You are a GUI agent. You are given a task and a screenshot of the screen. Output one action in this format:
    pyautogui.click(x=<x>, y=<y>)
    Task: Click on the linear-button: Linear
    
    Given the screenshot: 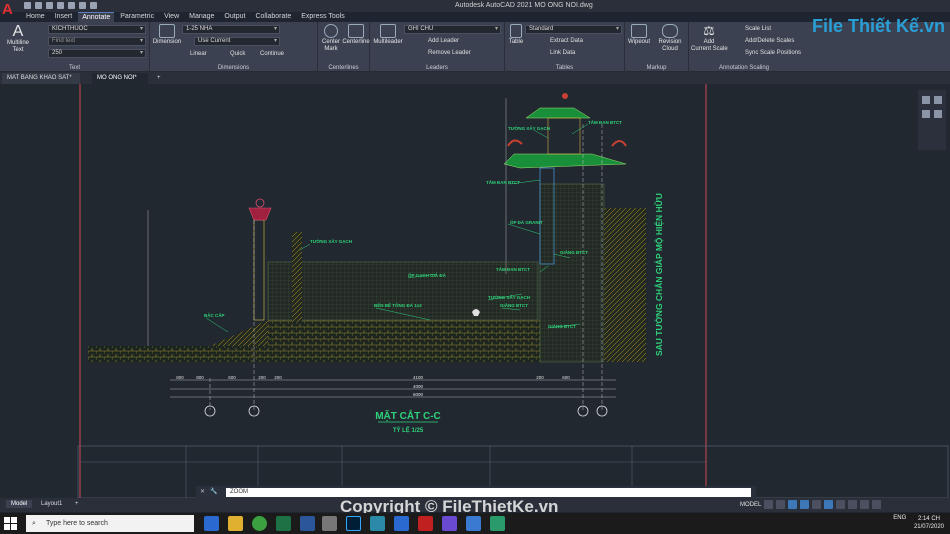 What is the action you would take?
    pyautogui.click(x=198, y=54)
    